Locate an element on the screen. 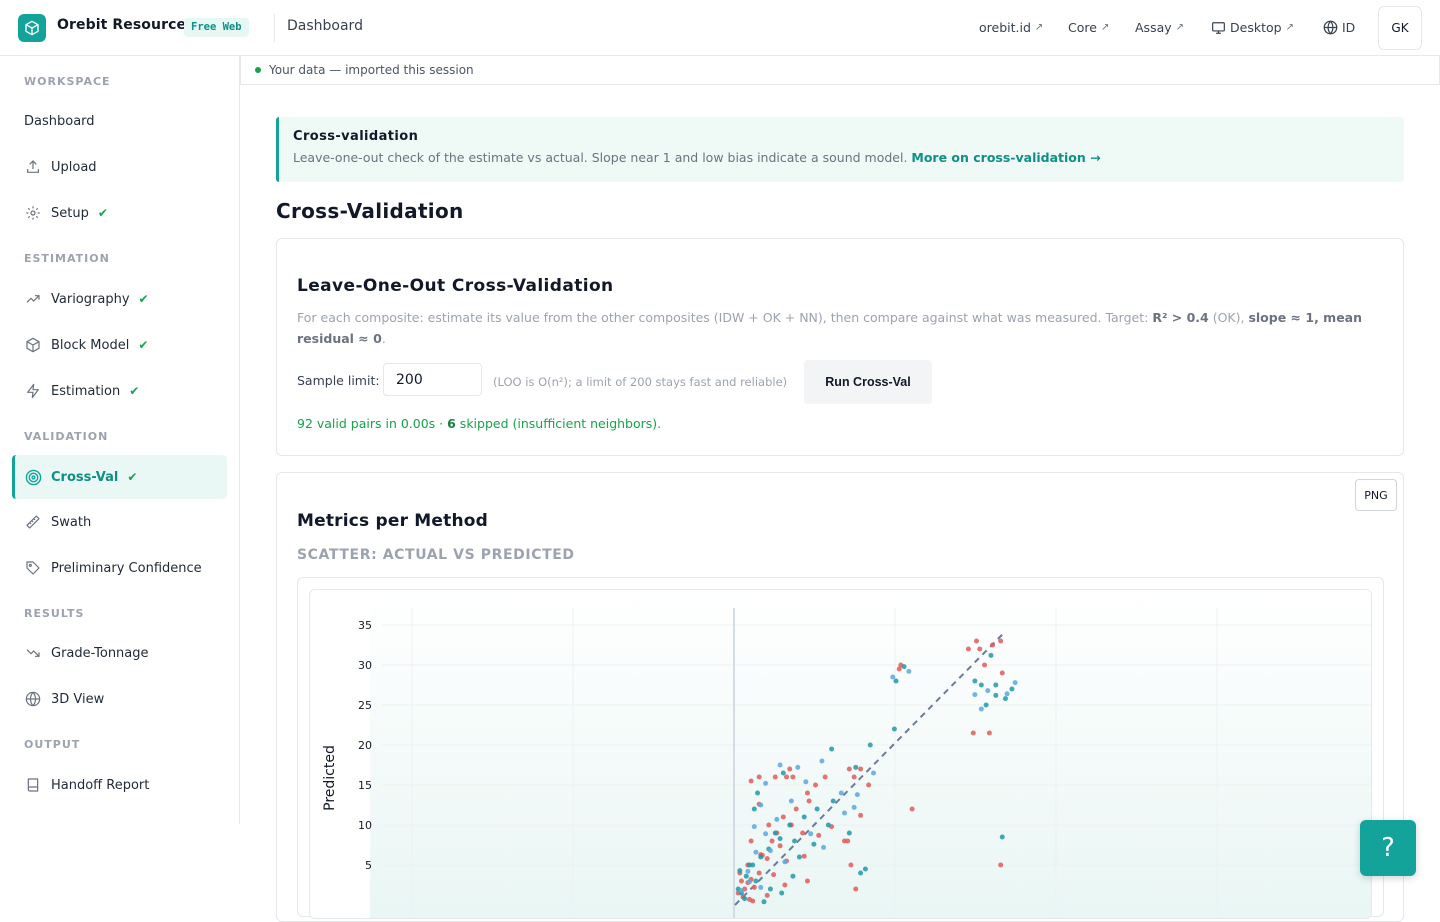  divider is located at coordinates (274, 28).